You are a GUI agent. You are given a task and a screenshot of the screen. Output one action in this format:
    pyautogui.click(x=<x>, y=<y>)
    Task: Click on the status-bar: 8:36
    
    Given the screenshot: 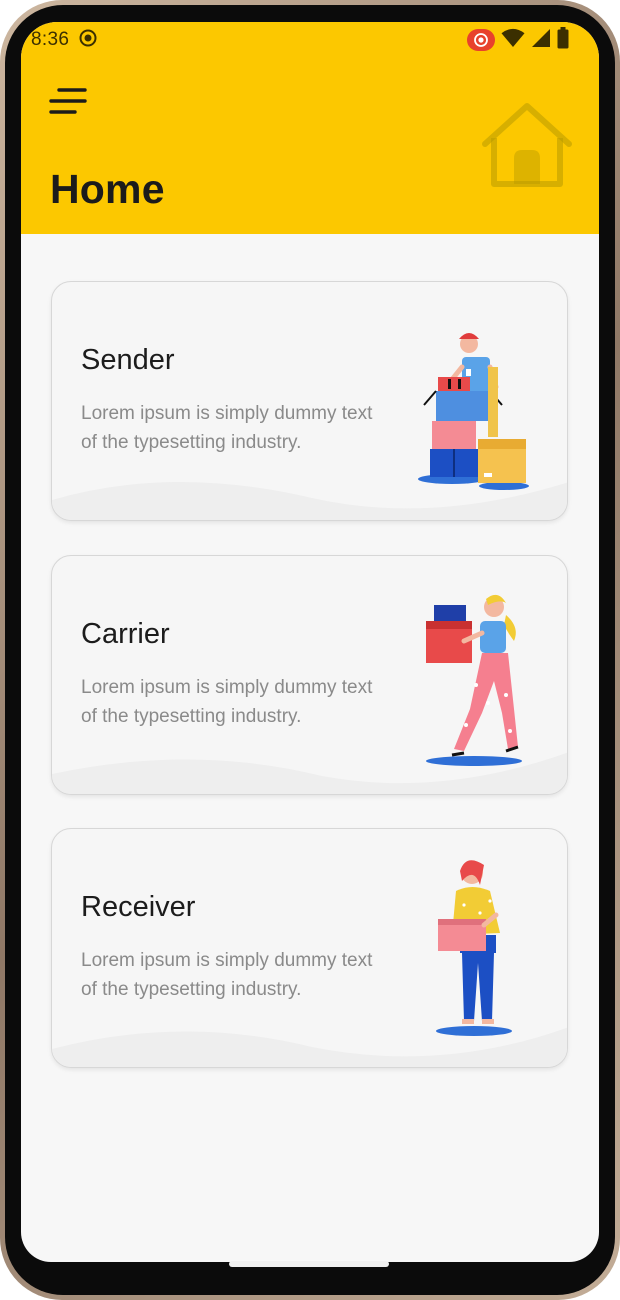 What is the action you would take?
    pyautogui.click(x=310, y=40)
    